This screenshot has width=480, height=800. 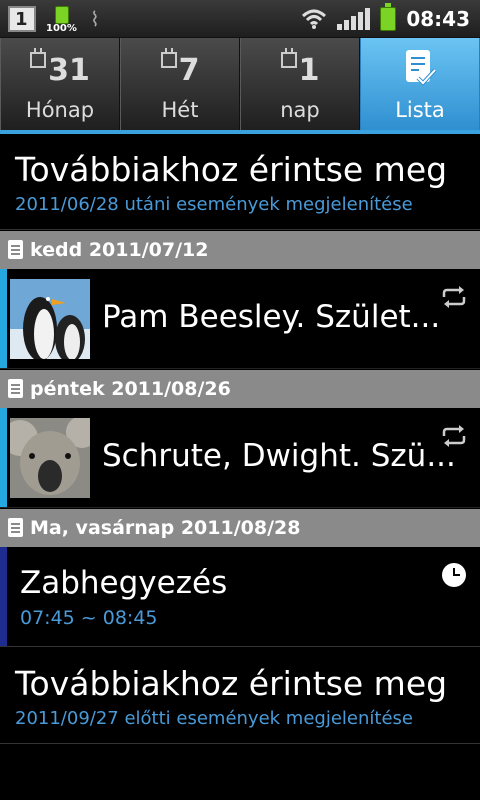 What do you see at coordinates (240, 597) in the screenshot?
I see `list-item: Zabhegyezés 07:45 ~ 08:45` at bounding box center [240, 597].